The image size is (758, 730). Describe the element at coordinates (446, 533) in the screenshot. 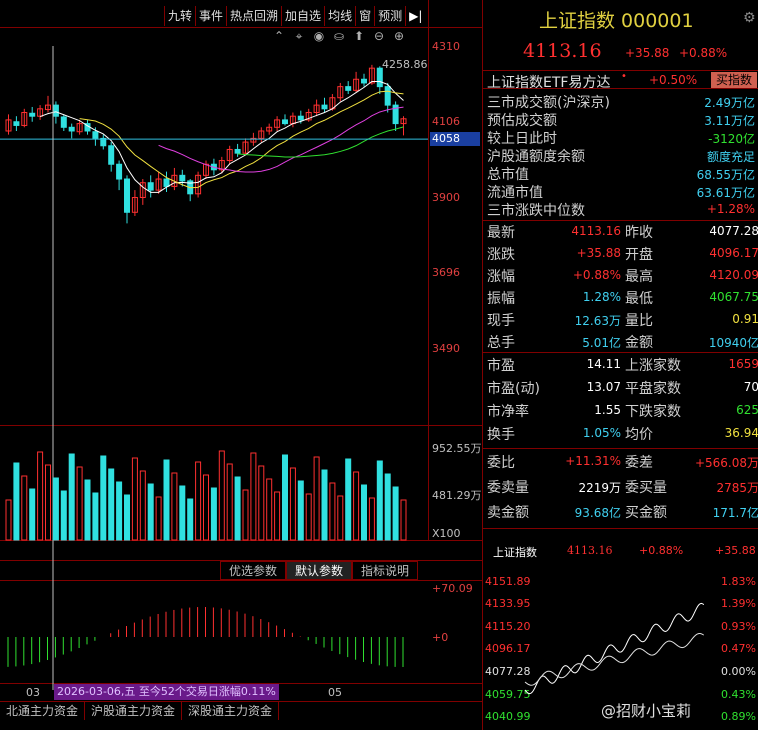

I see `volume-unit: X100` at that location.